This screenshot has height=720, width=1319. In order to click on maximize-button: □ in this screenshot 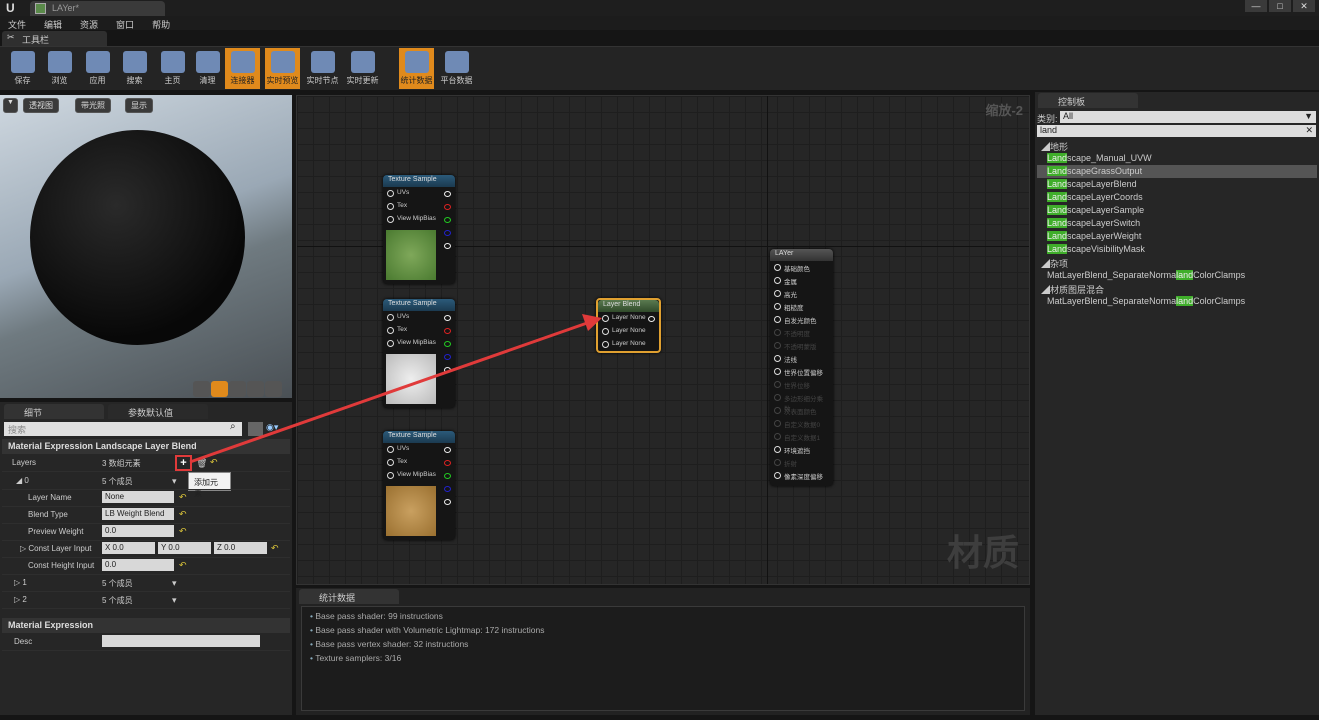, I will do `click(1280, 6)`.